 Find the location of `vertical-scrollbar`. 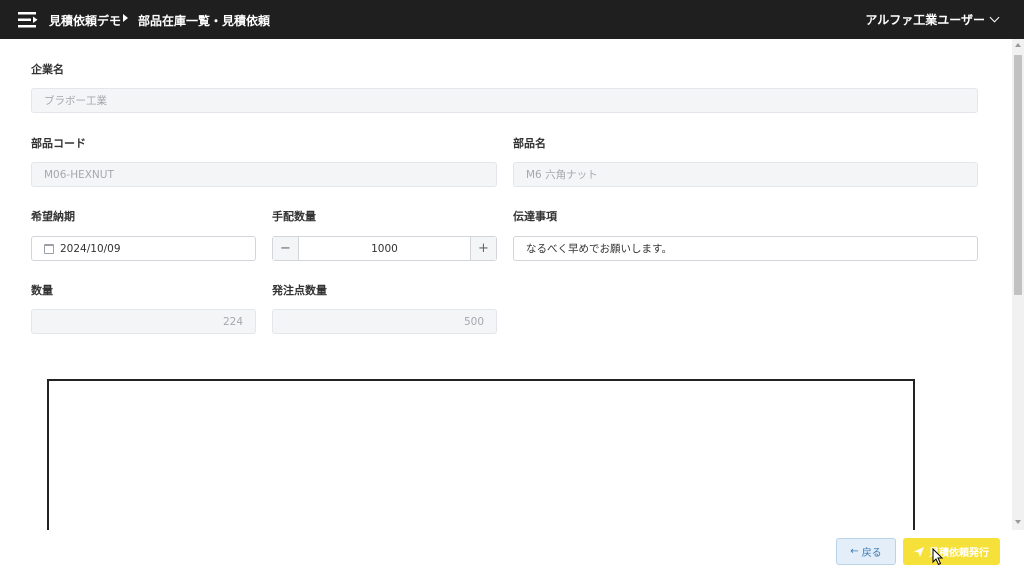

vertical-scrollbar is located at coordinates (1018, 284).